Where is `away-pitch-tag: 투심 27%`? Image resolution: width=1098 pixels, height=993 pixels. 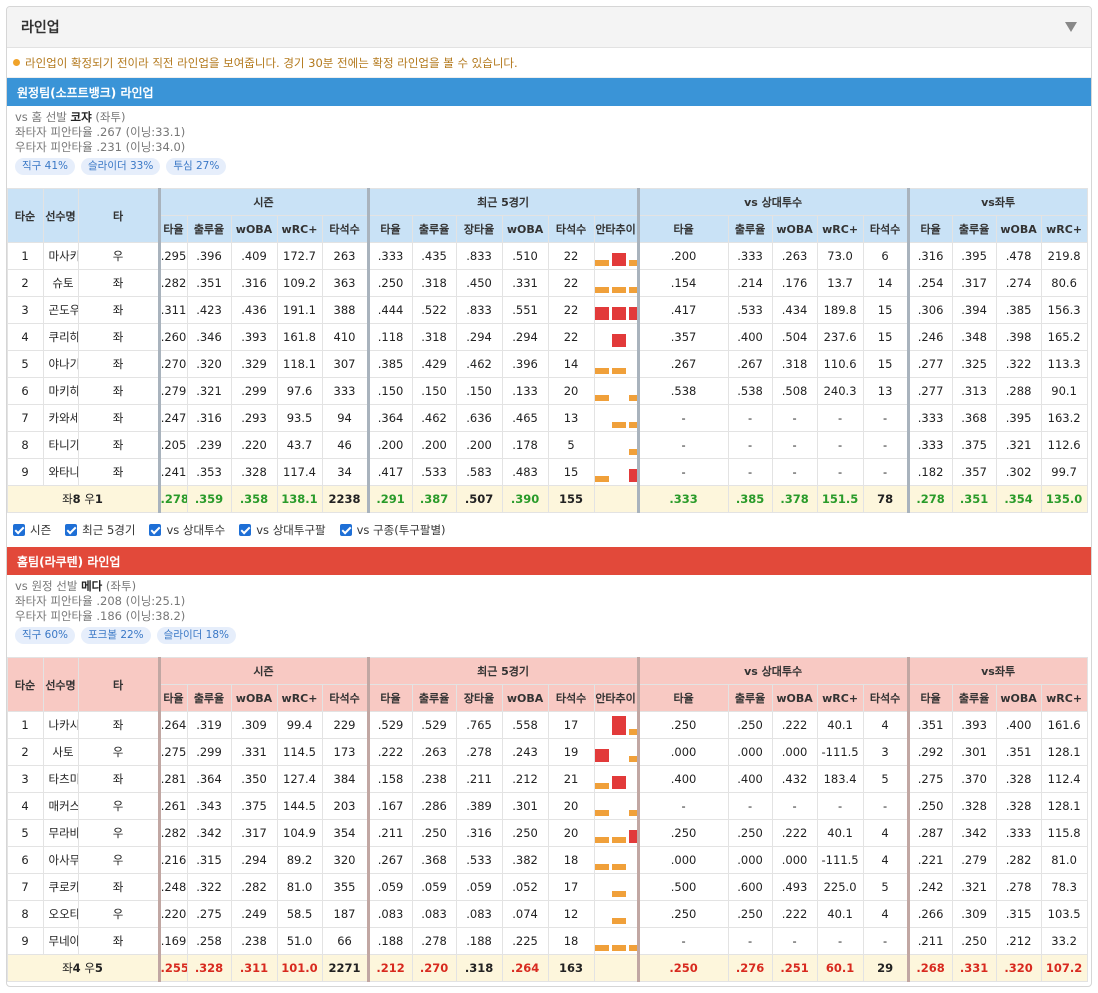 away-pitch-tag: 투심 27% is located at coordinates (196, 166).